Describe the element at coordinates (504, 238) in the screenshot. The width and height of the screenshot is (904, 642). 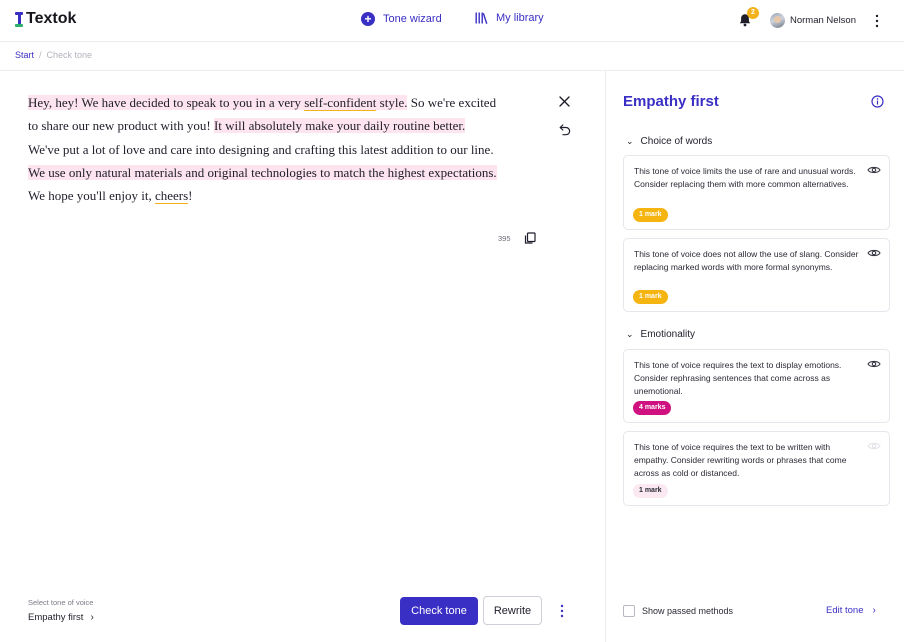
I see `character-count: 395` at that location.